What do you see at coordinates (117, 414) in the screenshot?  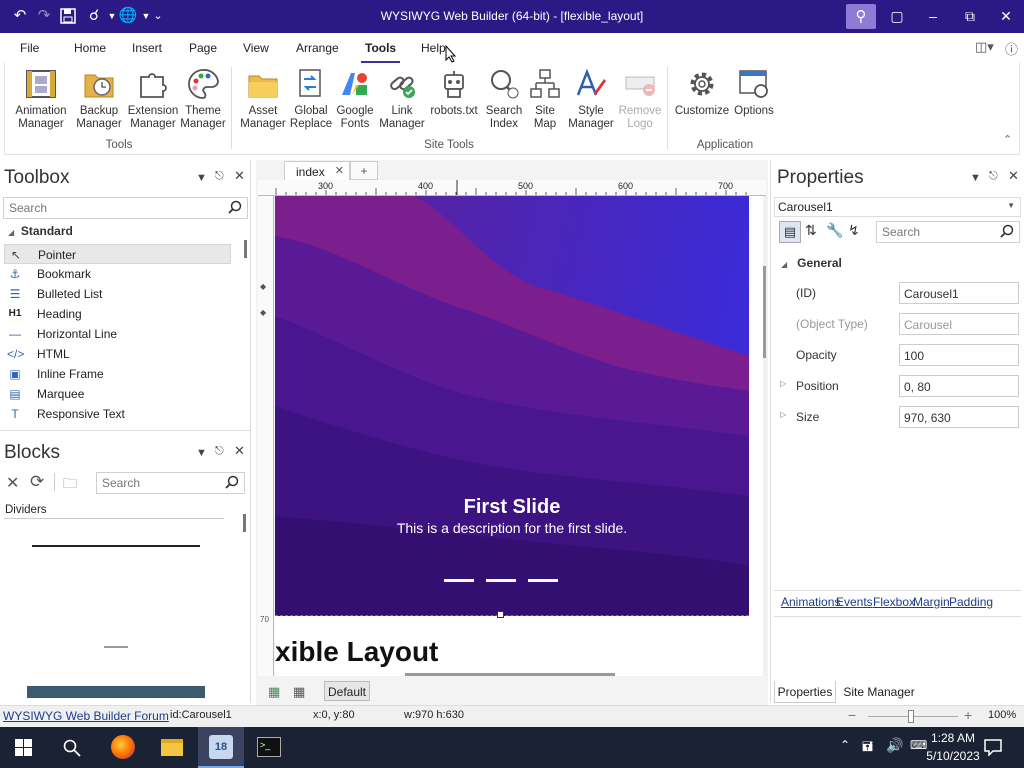 I see `toolbox-item: T Responsive Text` at bounding box center [117, 414].